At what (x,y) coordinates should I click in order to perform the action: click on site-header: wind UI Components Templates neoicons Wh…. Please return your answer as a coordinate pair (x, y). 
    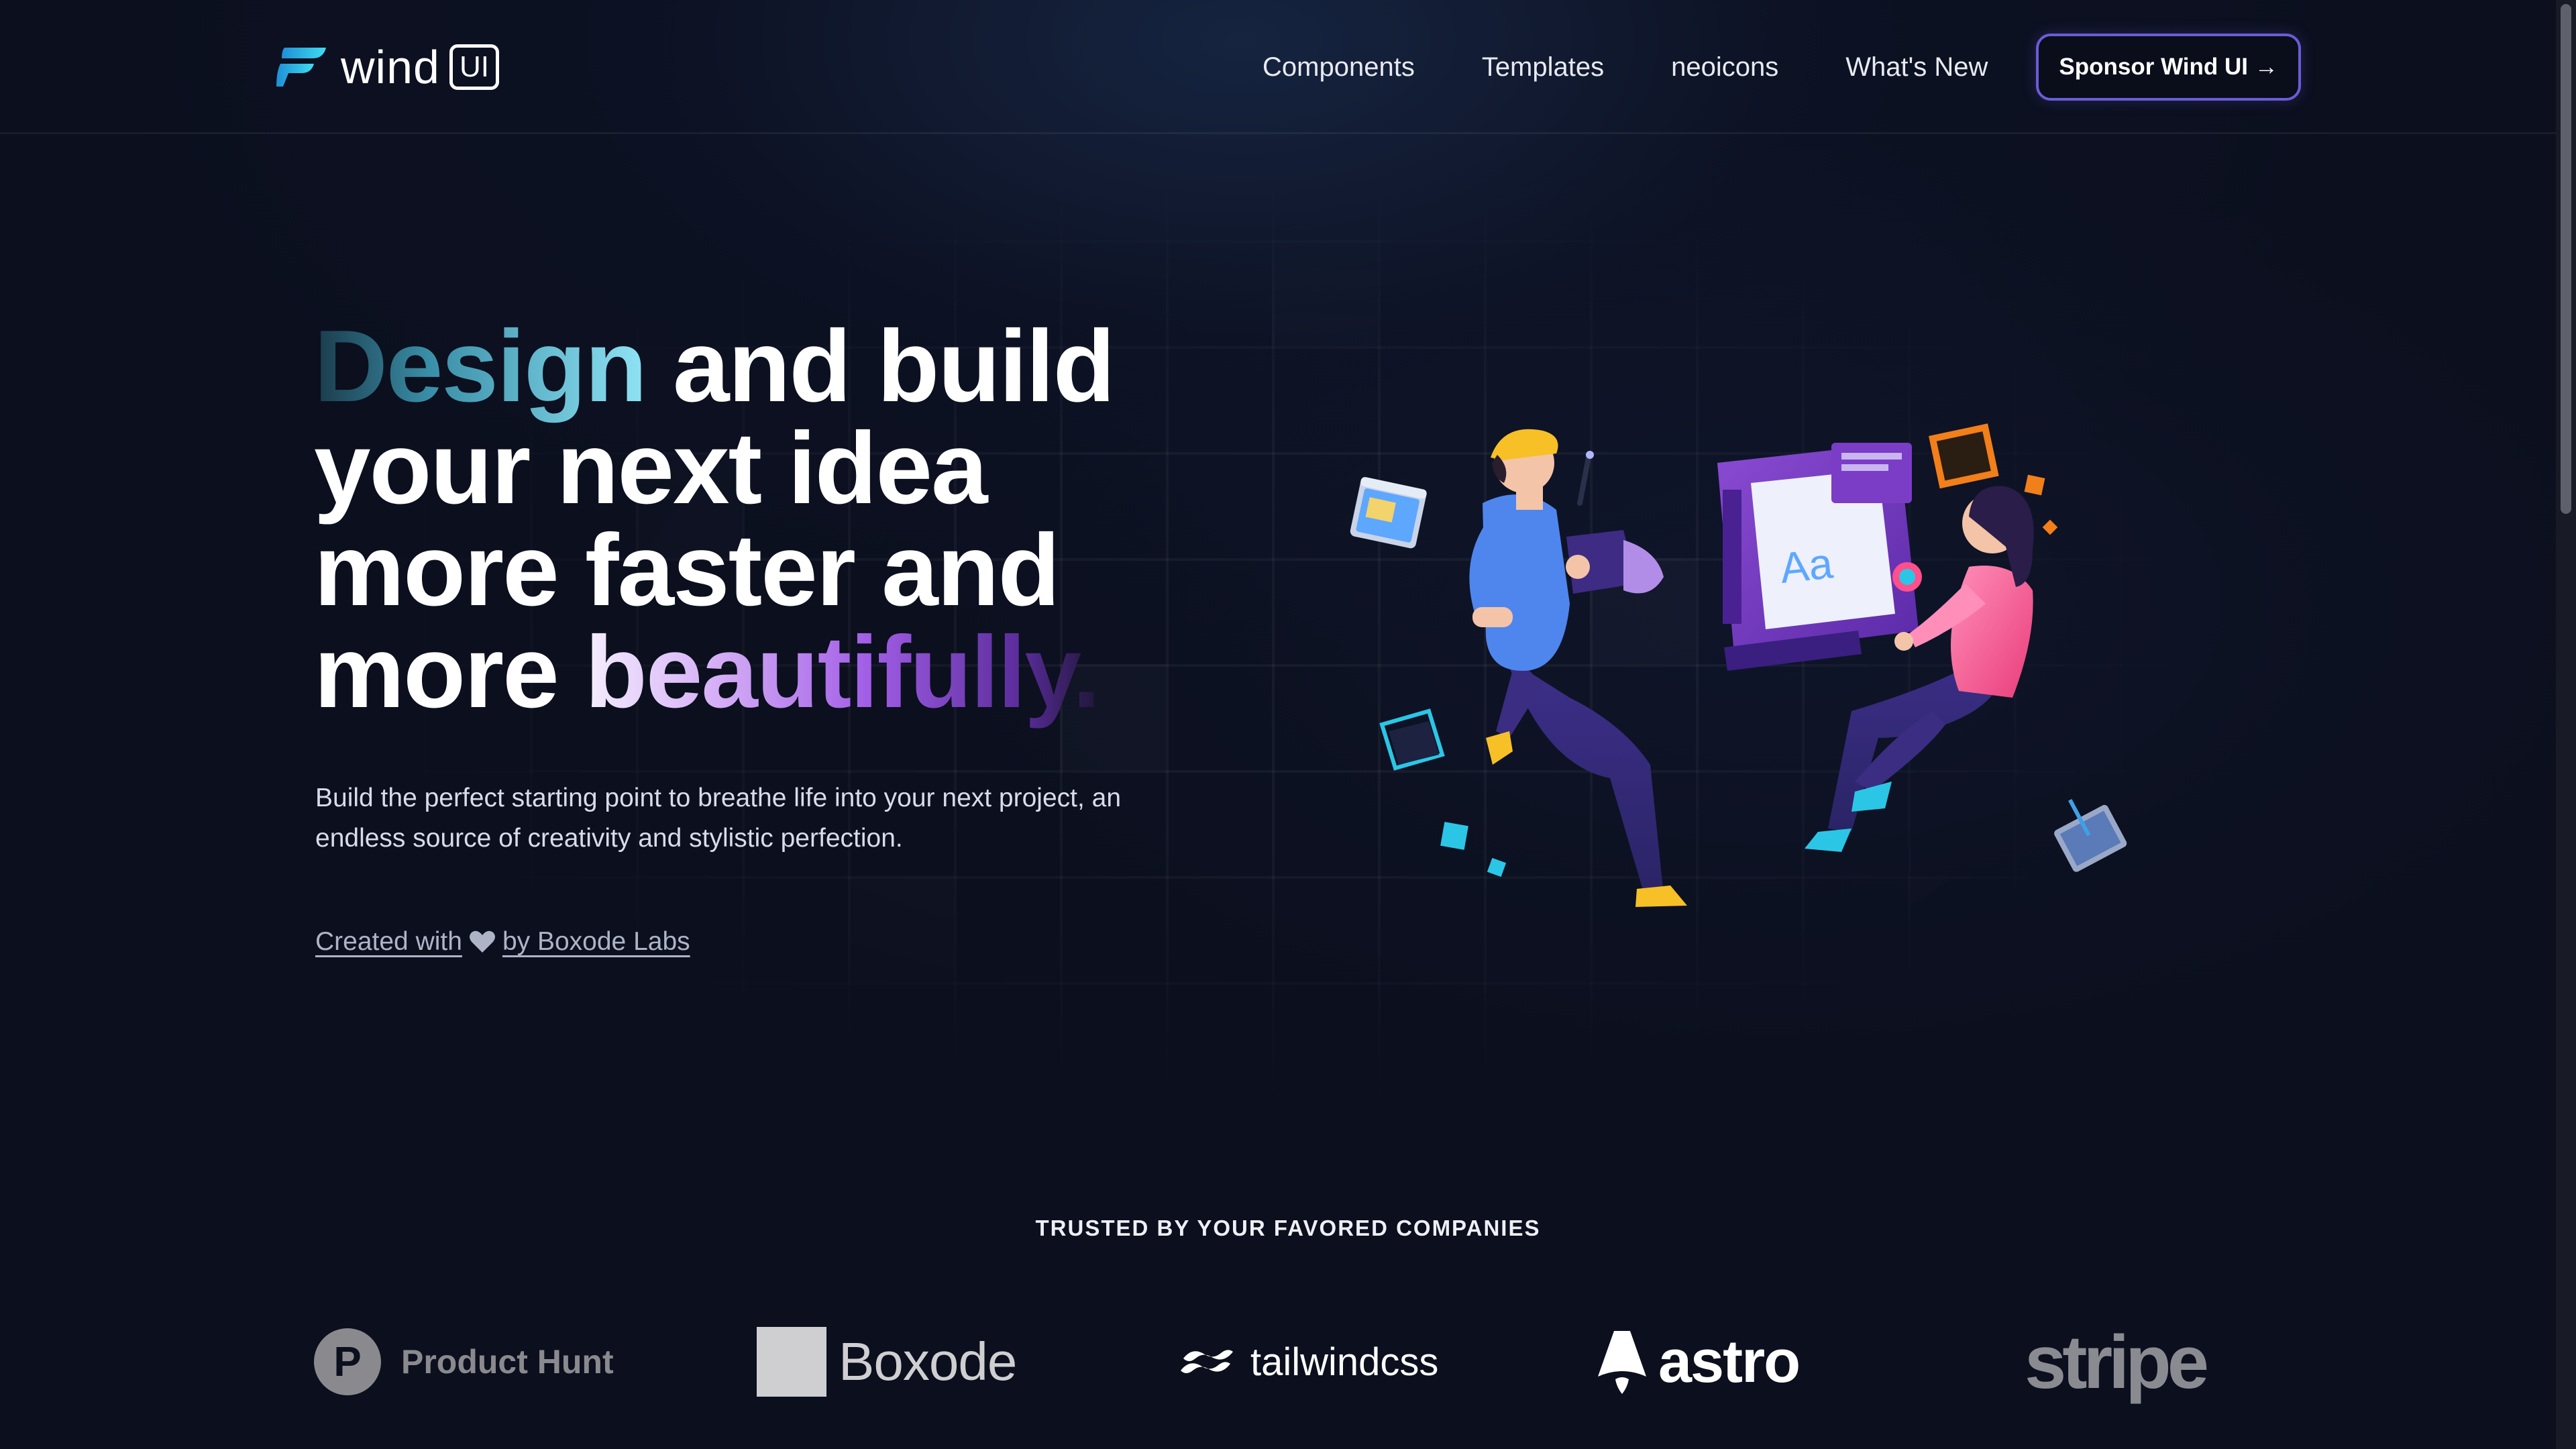
    Looking at the image, I should click on (1288, 67).